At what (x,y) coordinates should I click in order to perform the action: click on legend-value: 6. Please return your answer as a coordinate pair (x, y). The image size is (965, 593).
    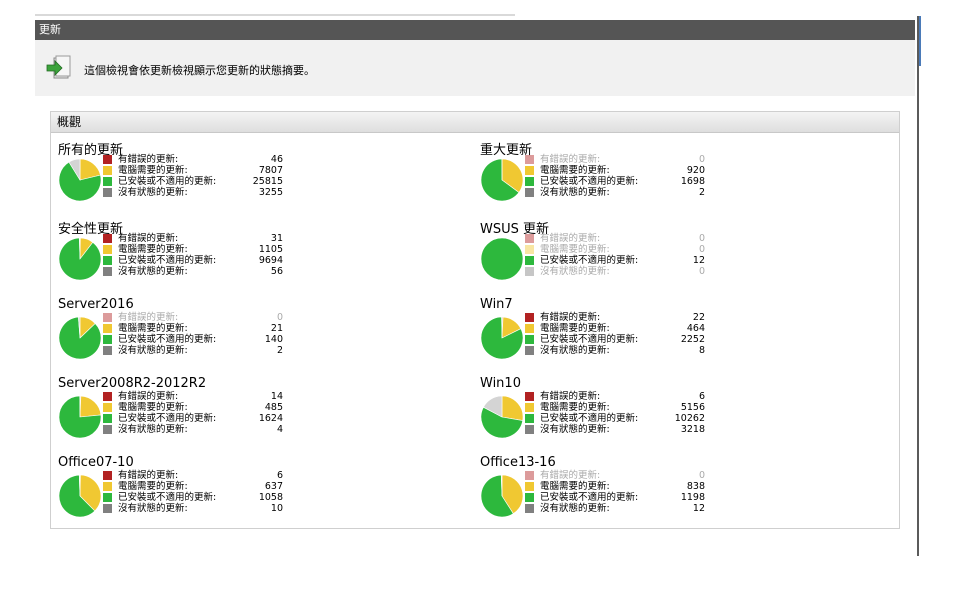
    Looking at the image, I should click on (701, 396).